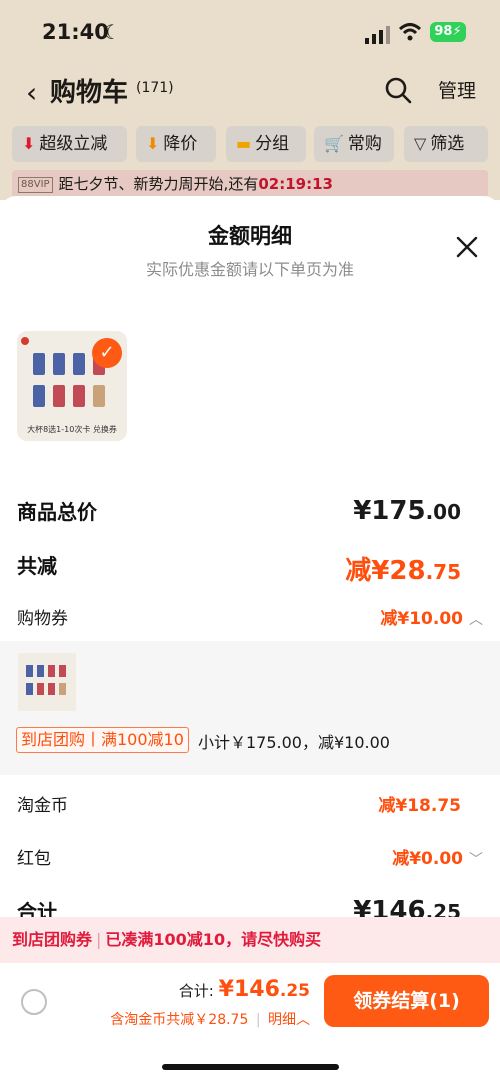  Describe the element at coordinates (420, 143) in the screenshot. I see `filter-icon: ▽` at that location.